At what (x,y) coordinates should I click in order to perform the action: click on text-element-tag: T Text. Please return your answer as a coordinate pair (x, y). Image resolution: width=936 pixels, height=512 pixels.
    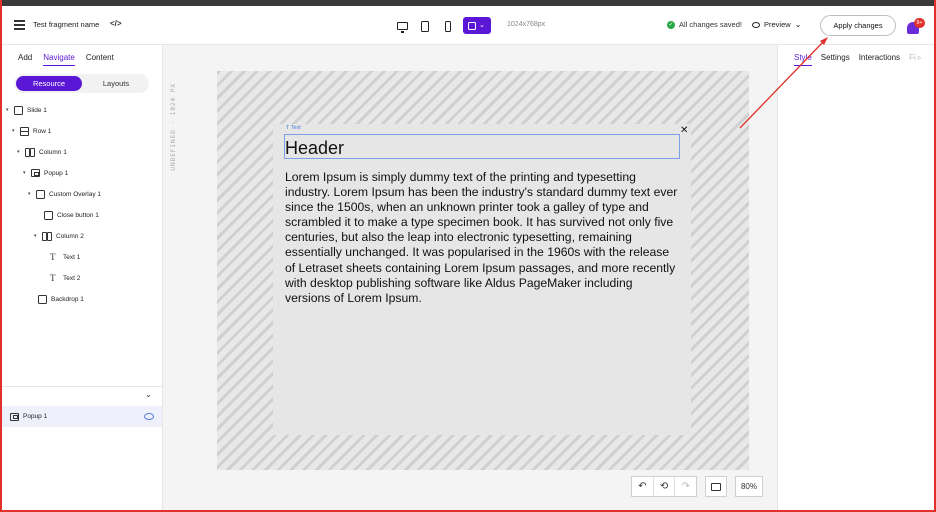
    Looking at the image, I should click on (293, 128).